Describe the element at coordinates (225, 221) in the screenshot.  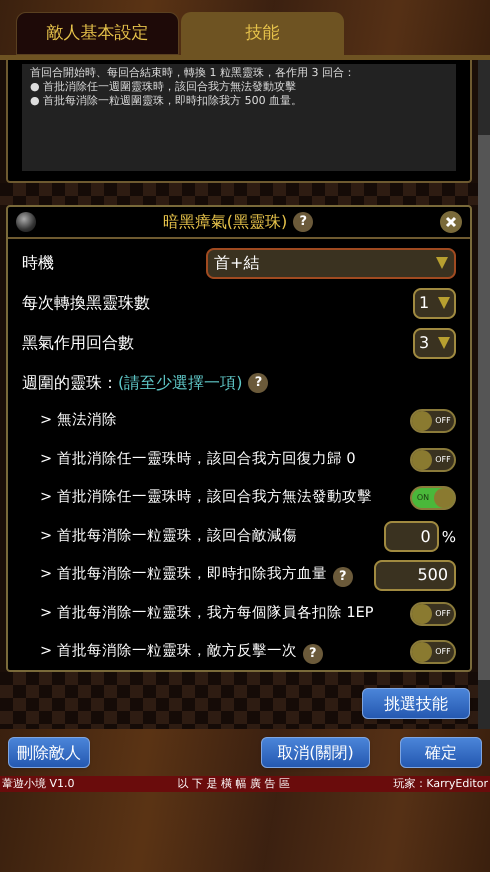
I see `dialog-title: 暗黑瘴氣(黑靈珠)` at that location.